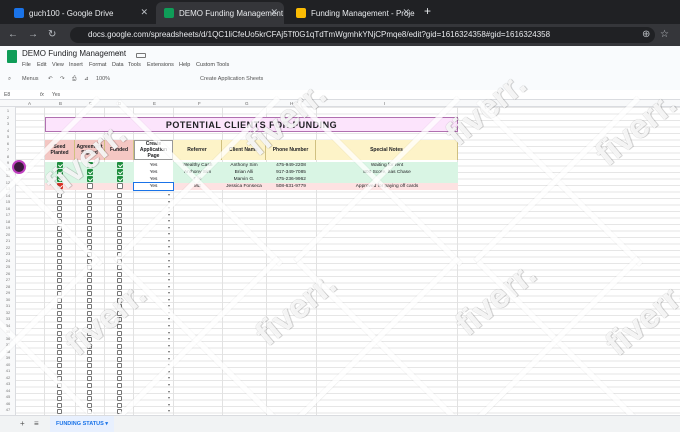  Describe the element at coordinates (291, 103) in the screenshot. I see `col-h: H` at that location.